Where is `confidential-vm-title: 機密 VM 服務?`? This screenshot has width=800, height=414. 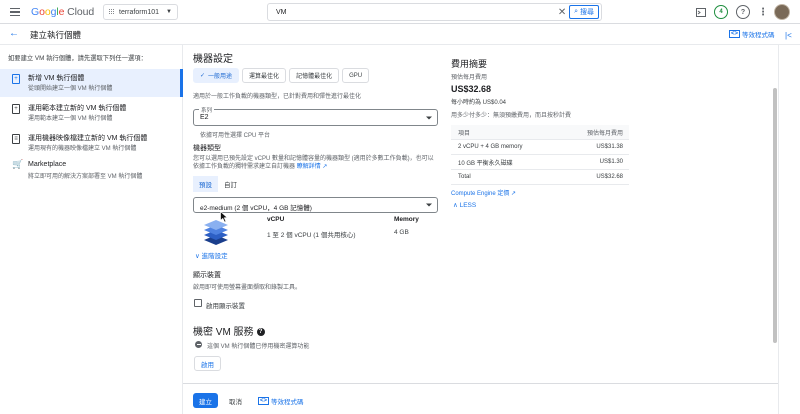 confidential-vm-title: 機密 VM 服務? is located at coordinates (229, 330).